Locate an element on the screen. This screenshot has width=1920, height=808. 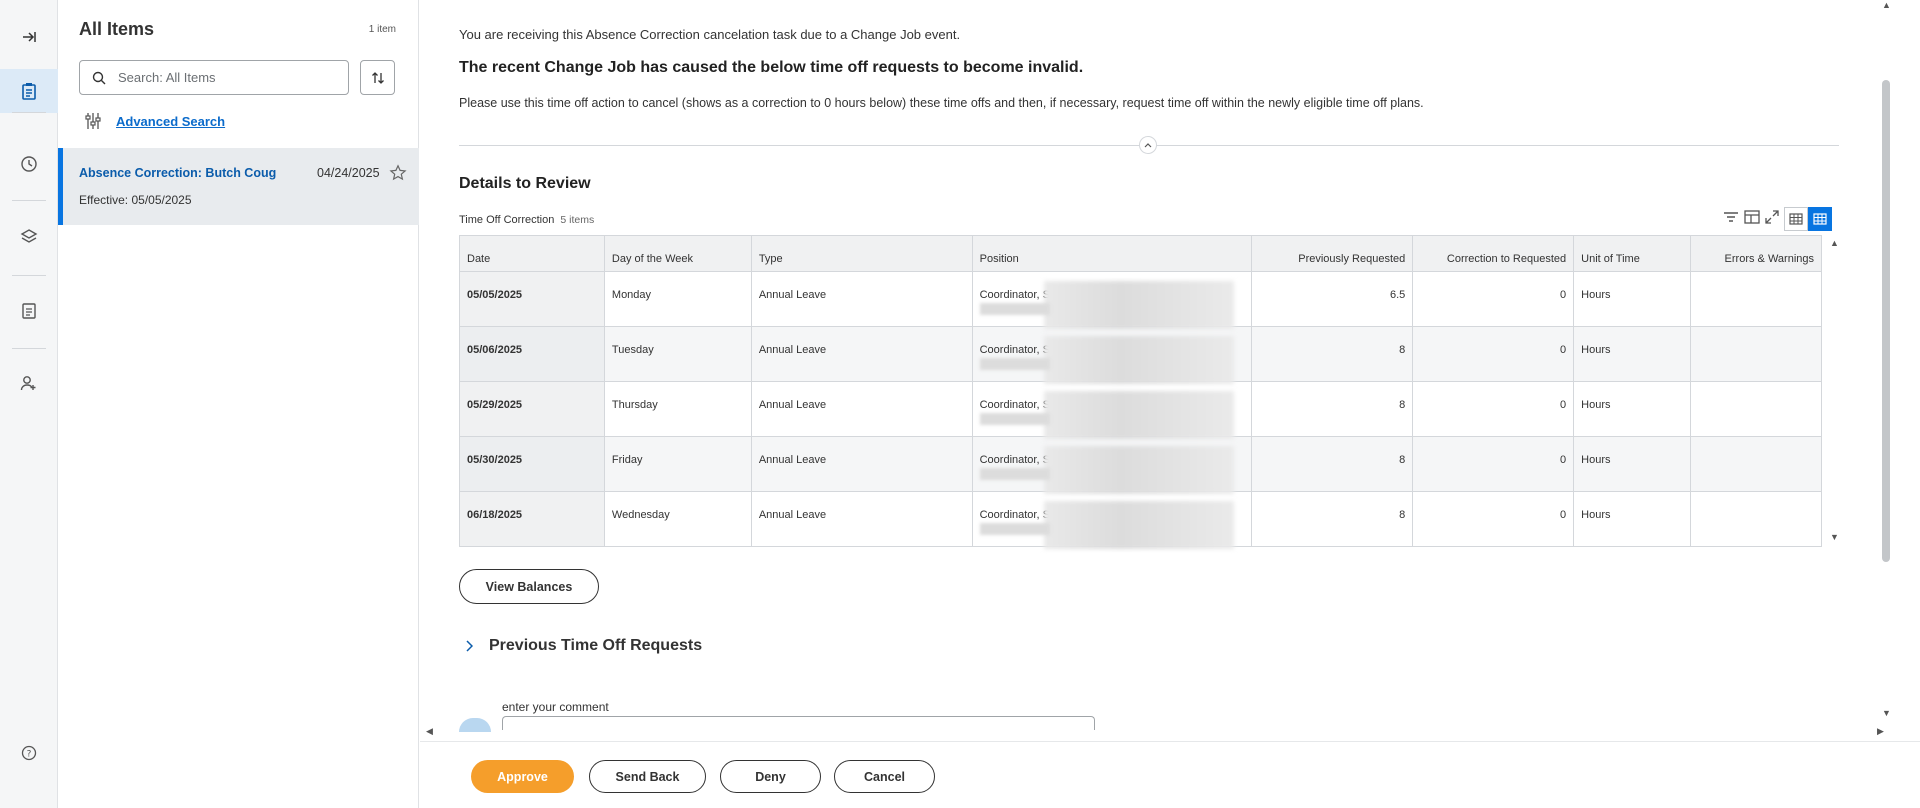
cancel-button: Cancel is located at coordinates (884, 776).